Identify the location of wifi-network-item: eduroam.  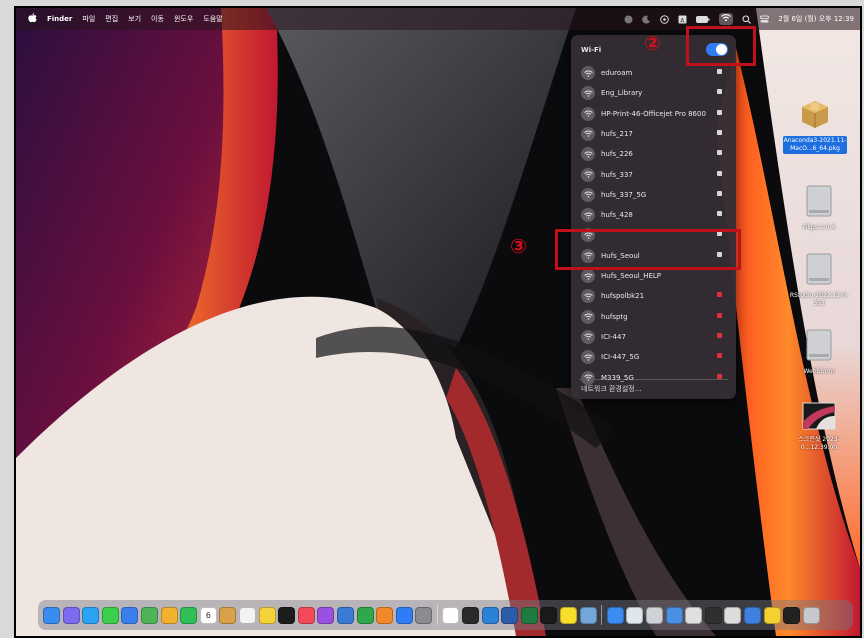
(653, 73).